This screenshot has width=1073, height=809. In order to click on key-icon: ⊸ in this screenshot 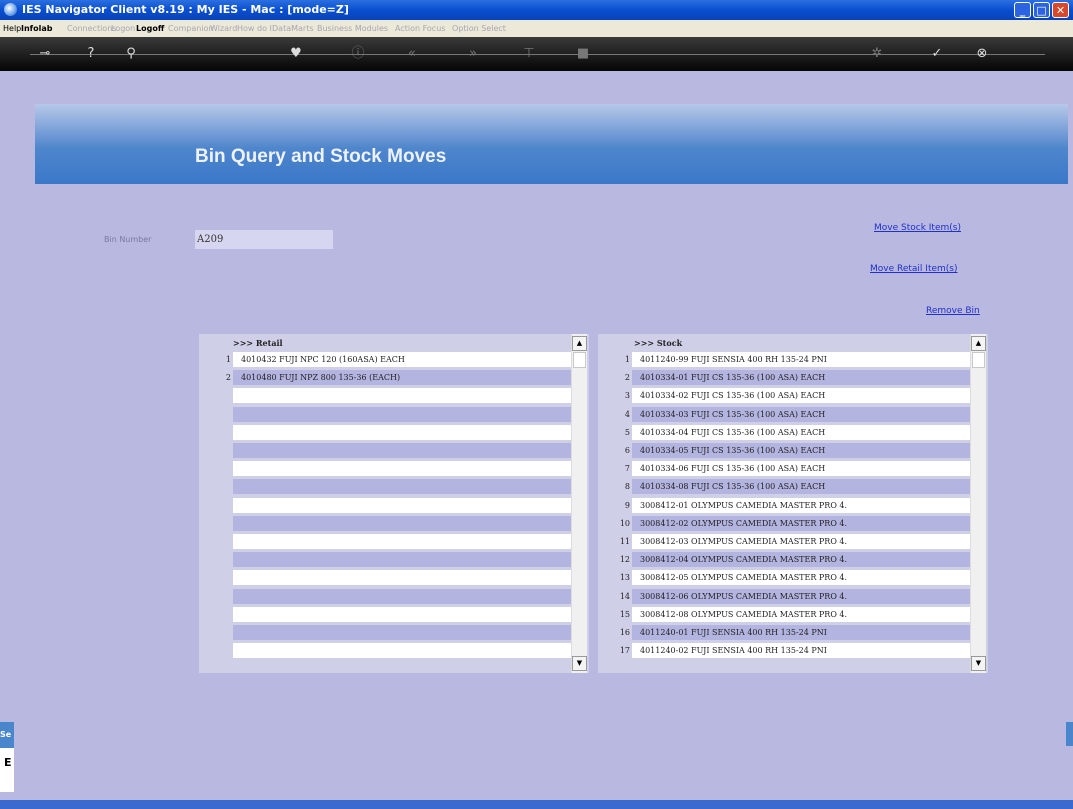, I will do `click(45, 54)`.